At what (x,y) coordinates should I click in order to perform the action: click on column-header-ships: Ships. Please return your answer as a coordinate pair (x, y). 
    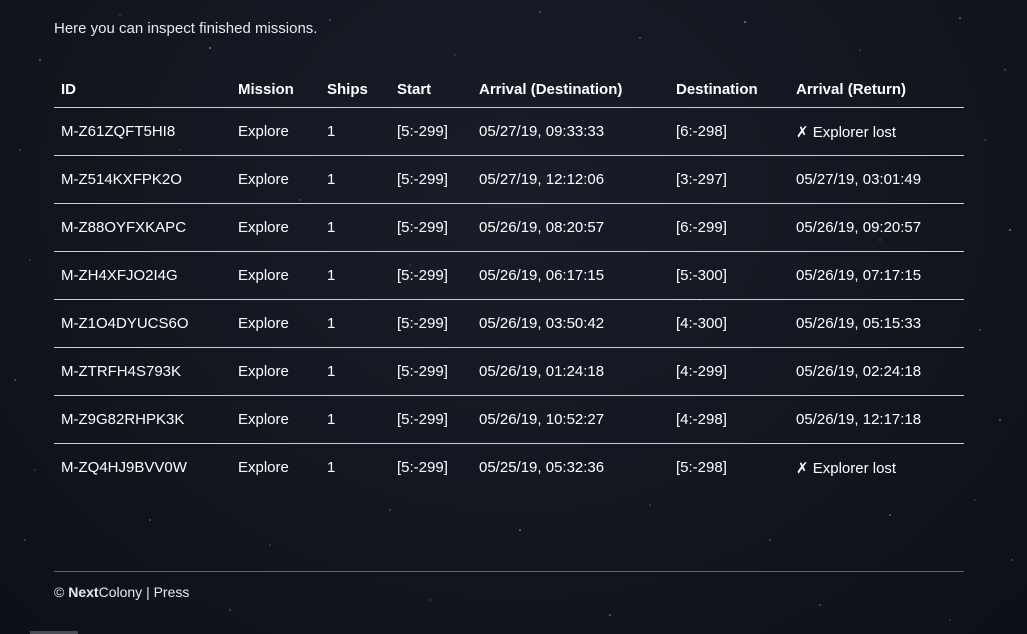
    Looking at the image, I should click on (355, 89).